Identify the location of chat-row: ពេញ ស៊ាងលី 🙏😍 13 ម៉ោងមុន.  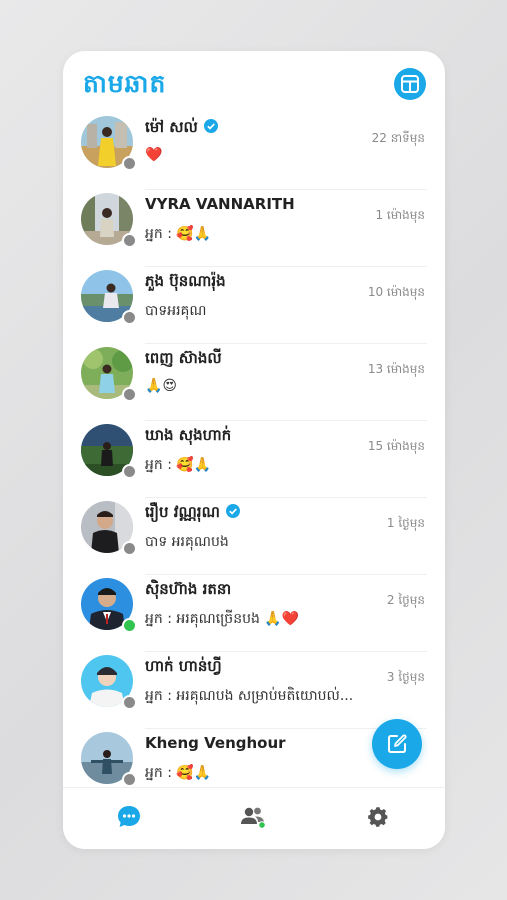
(254, 382).